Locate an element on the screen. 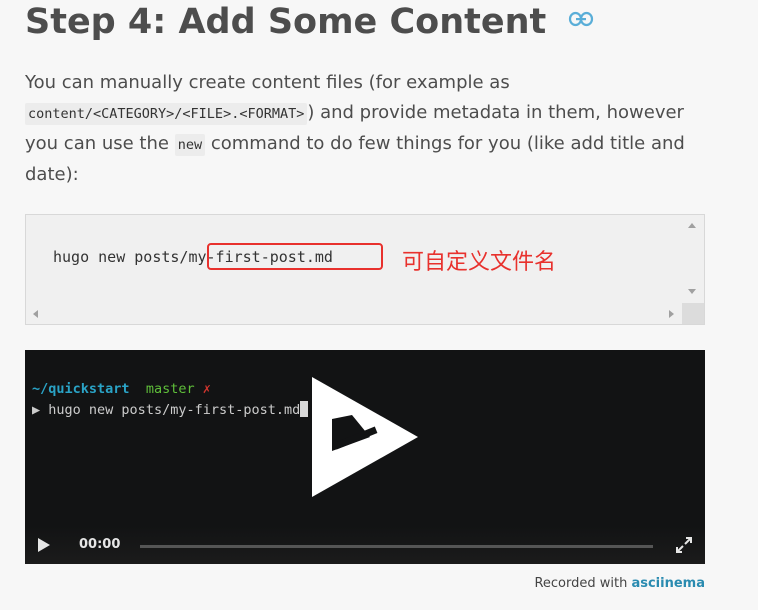  asciinema-link: asciinema is located at coordinates (668, 583).